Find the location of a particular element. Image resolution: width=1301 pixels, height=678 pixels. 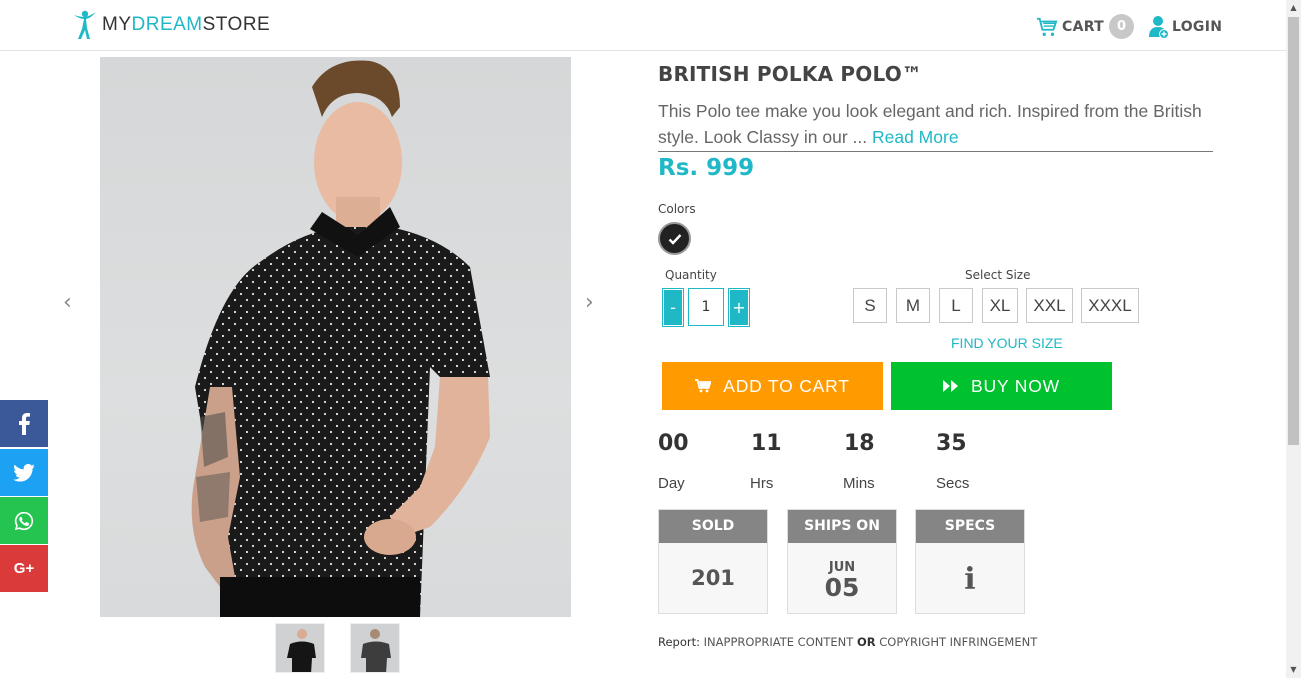

shopping-cart-icon is located at coordinates (703, 386).